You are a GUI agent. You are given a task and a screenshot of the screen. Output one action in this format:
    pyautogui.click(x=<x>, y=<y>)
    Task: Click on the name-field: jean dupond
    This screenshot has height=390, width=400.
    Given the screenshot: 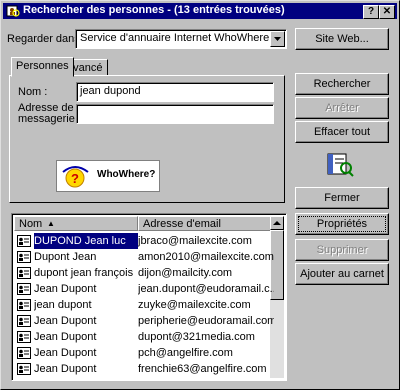 What is the action you would take?
    pyautogui.click(x=175, y=92)
    